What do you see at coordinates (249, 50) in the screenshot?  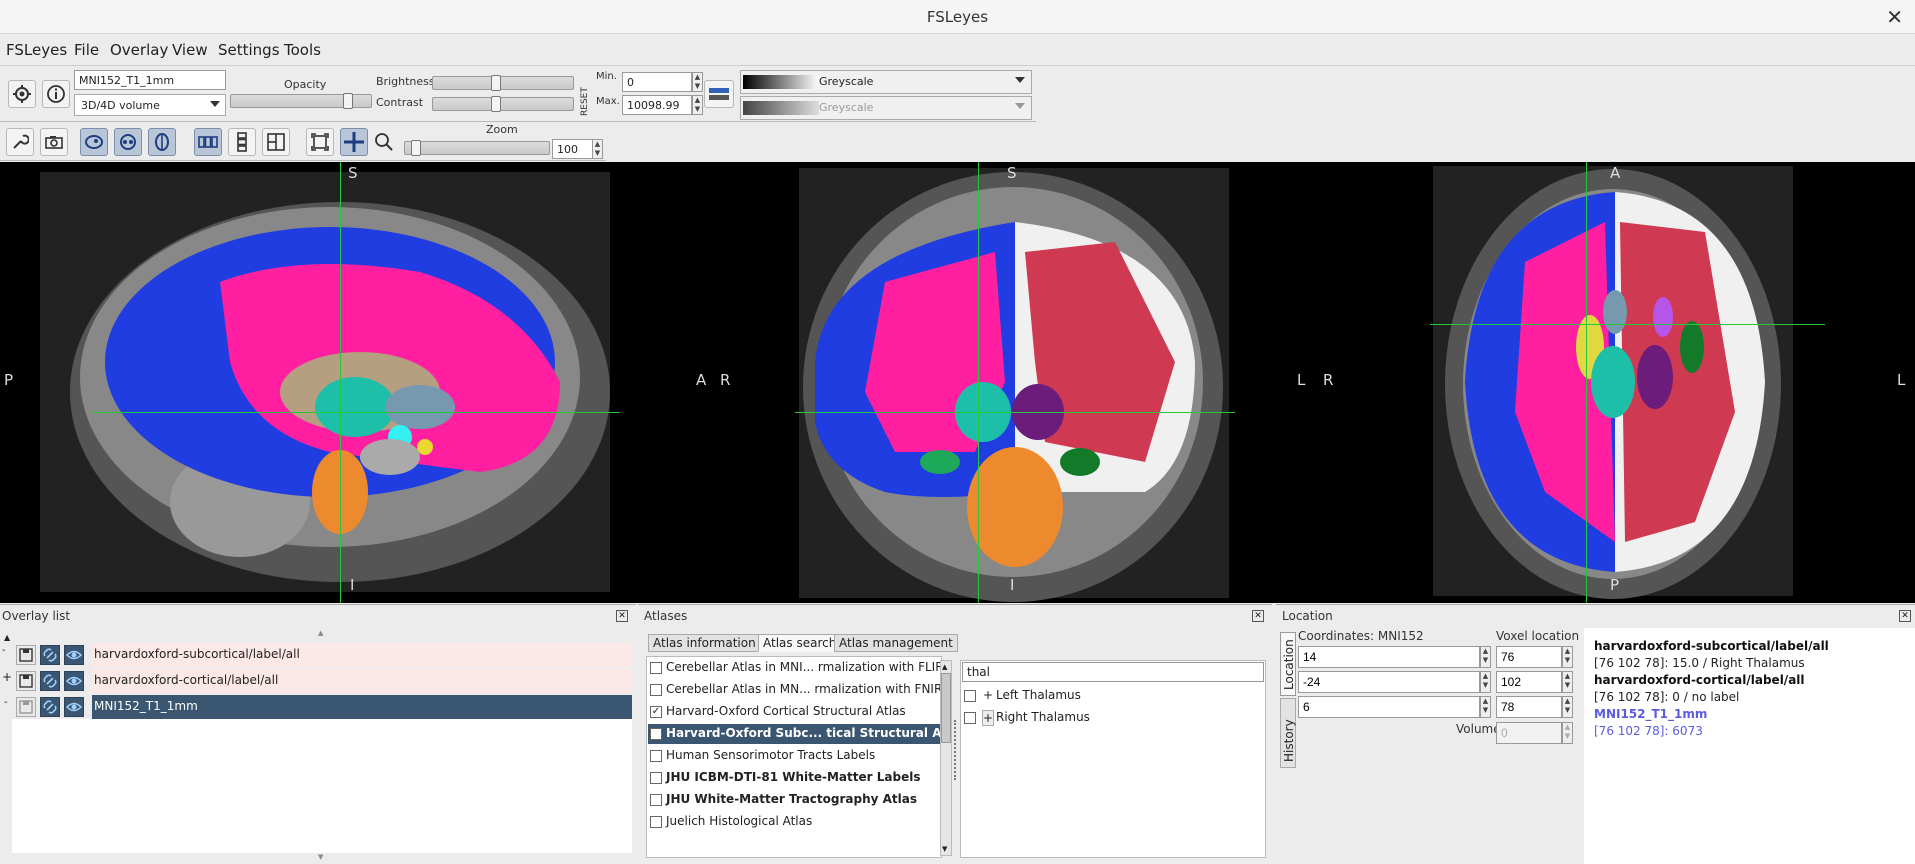 I see `menu-settings: Settings` at bounding box center [249, 50].